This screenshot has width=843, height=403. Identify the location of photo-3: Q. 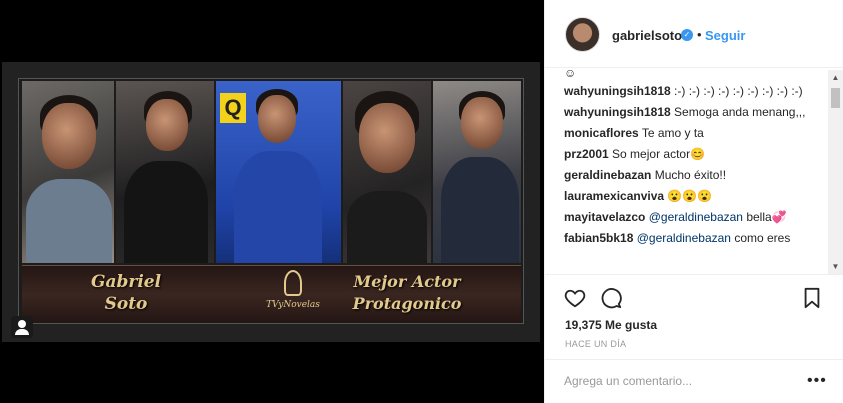
(278, 172).